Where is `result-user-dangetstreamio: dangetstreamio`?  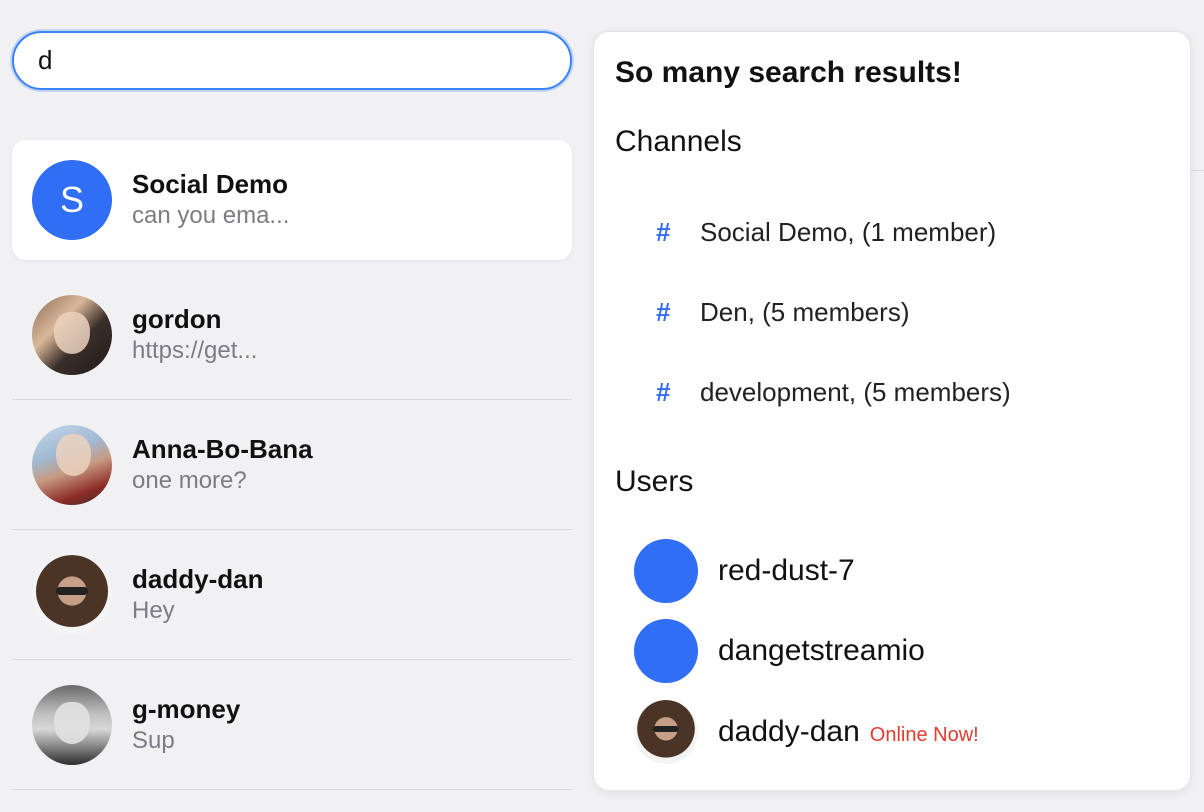 result-user-dangetstreamio: dangetstreamio is located at coordinates (779, 651).